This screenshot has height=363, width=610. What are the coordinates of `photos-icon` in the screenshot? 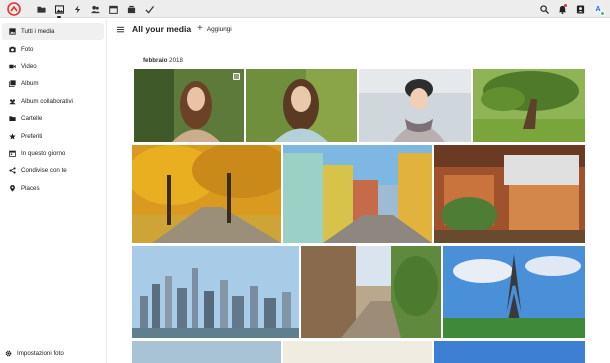 It's located at (59, 10).